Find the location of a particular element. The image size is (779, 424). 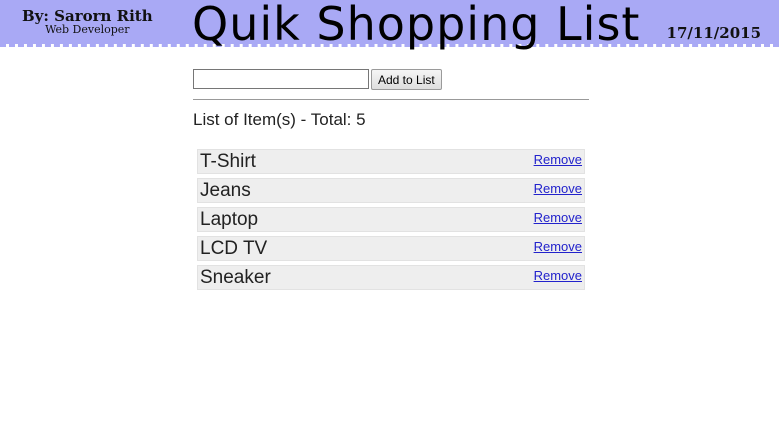

author-block: By: Sarorn Rith Web Developer is located at coordinates (87, 22).